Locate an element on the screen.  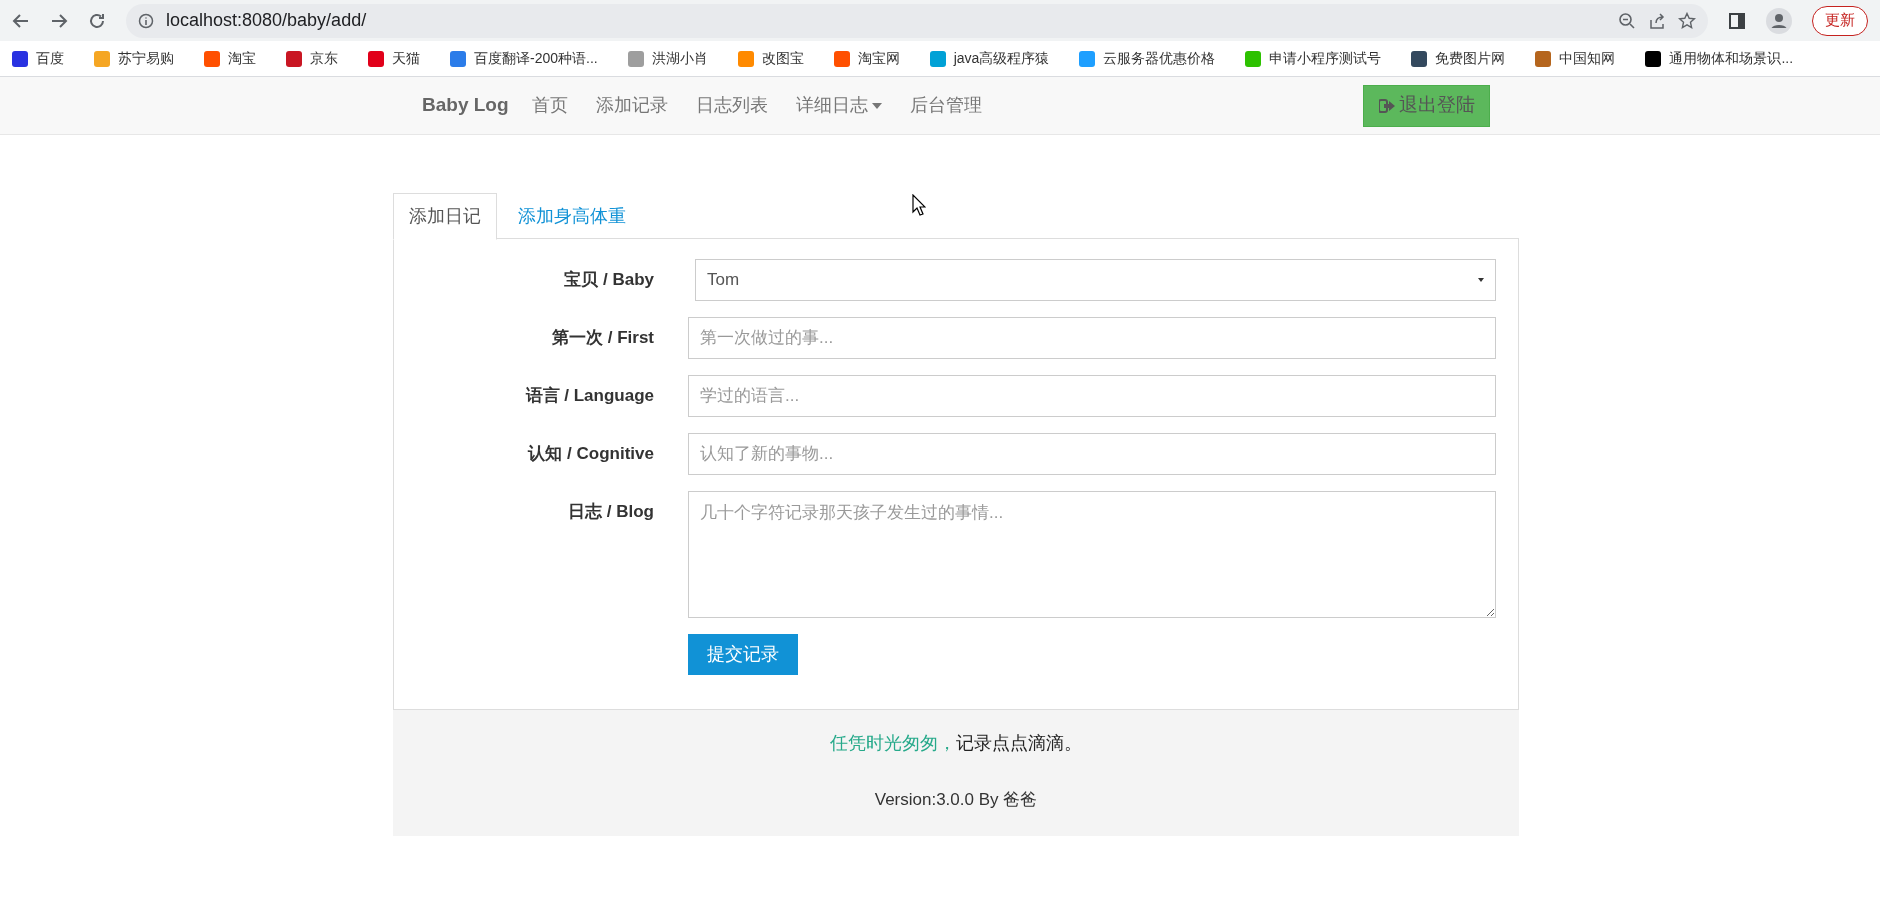
select-value: Tom is located at coordinates (723, 280).